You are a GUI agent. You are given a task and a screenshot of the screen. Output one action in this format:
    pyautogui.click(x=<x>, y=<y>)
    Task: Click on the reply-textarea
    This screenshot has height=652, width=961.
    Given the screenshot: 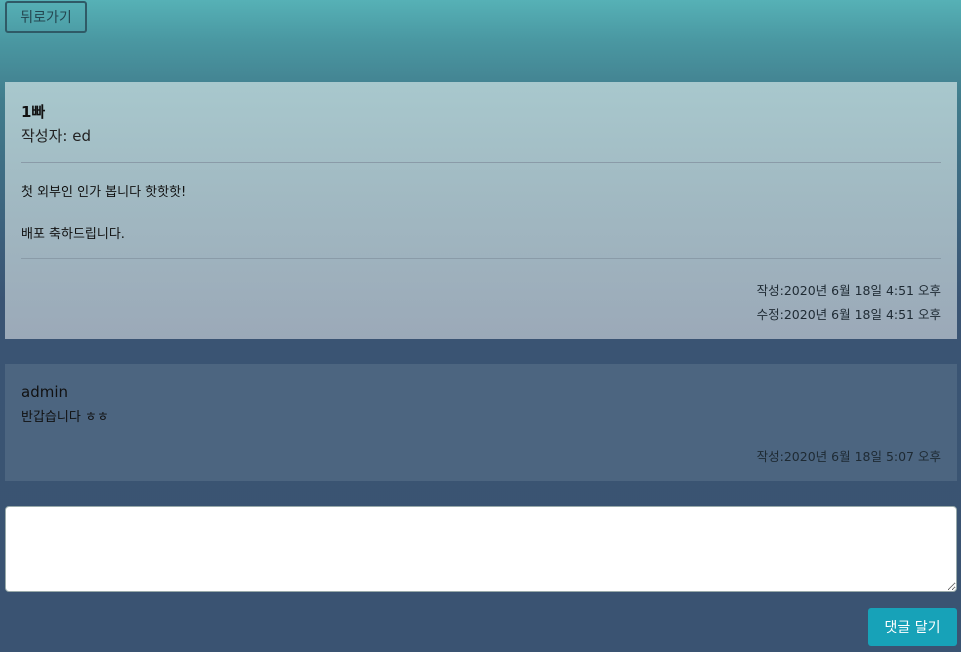 What is the action you would take?
    pyautogui.click(x=481, y=549)
    